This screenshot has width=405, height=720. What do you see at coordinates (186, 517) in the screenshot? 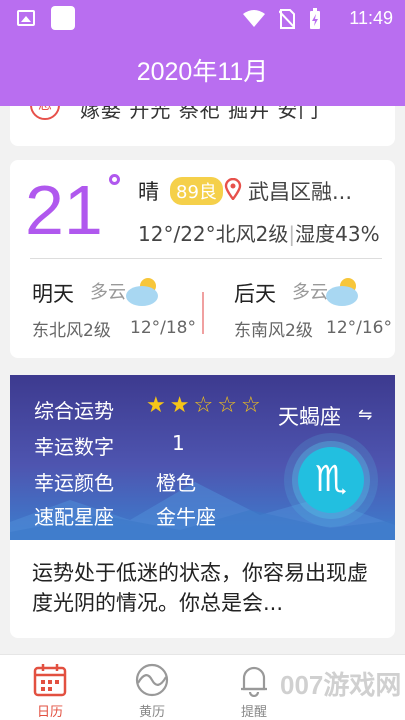
I see `match-sign-value: 金牛座` at bounding box center [186, 517].